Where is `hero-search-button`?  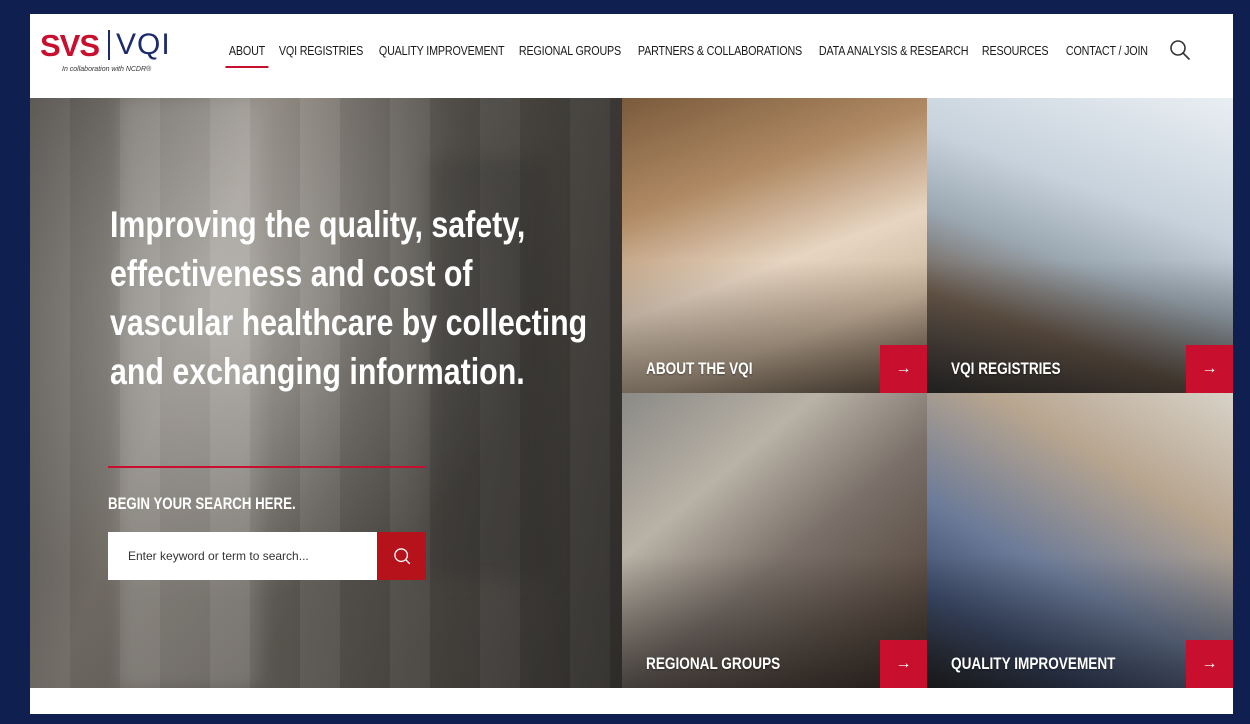
hero-search-button is located at coordinates (401, 556).